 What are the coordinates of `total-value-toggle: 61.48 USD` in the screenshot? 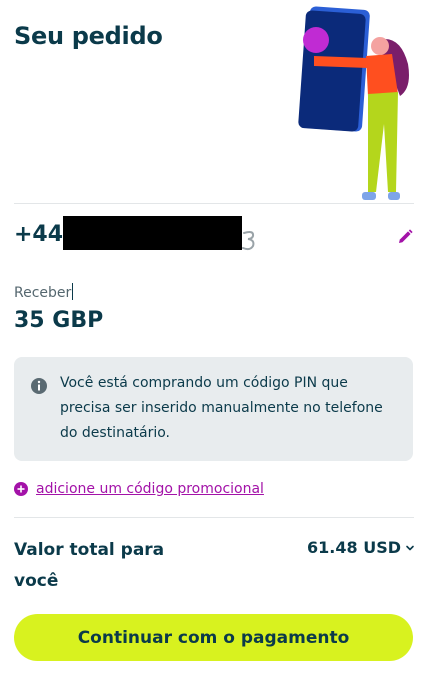 It's located at (361, 547).